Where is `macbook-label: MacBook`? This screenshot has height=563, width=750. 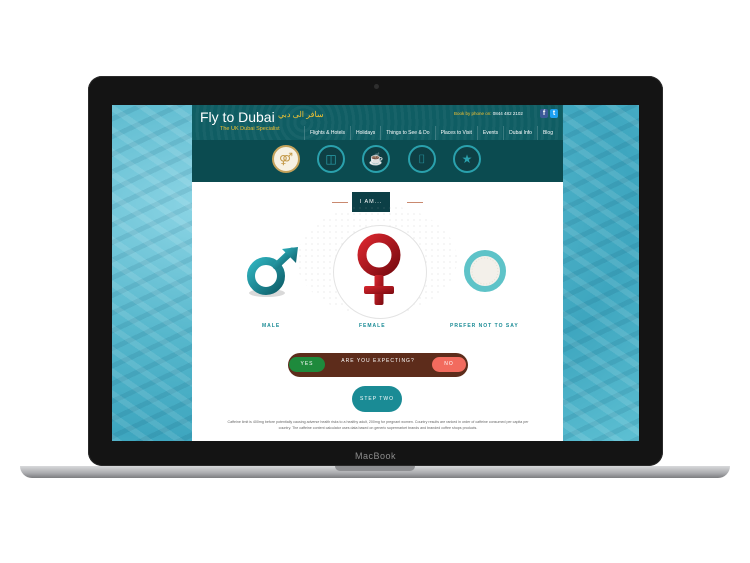 macbook-label: MacBook is located at coordinates (375, 456).